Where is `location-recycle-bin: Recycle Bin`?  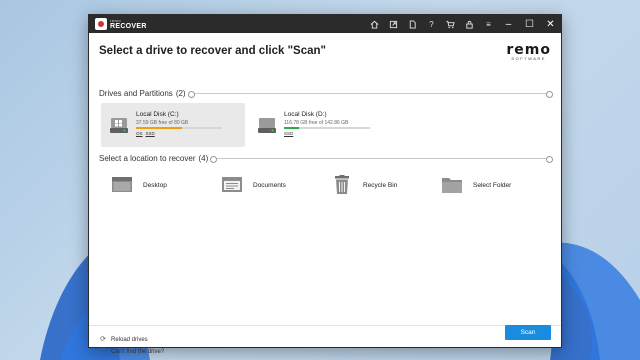 location-recycle-bin: Recycle Bin is located at coordinates (386, 185).